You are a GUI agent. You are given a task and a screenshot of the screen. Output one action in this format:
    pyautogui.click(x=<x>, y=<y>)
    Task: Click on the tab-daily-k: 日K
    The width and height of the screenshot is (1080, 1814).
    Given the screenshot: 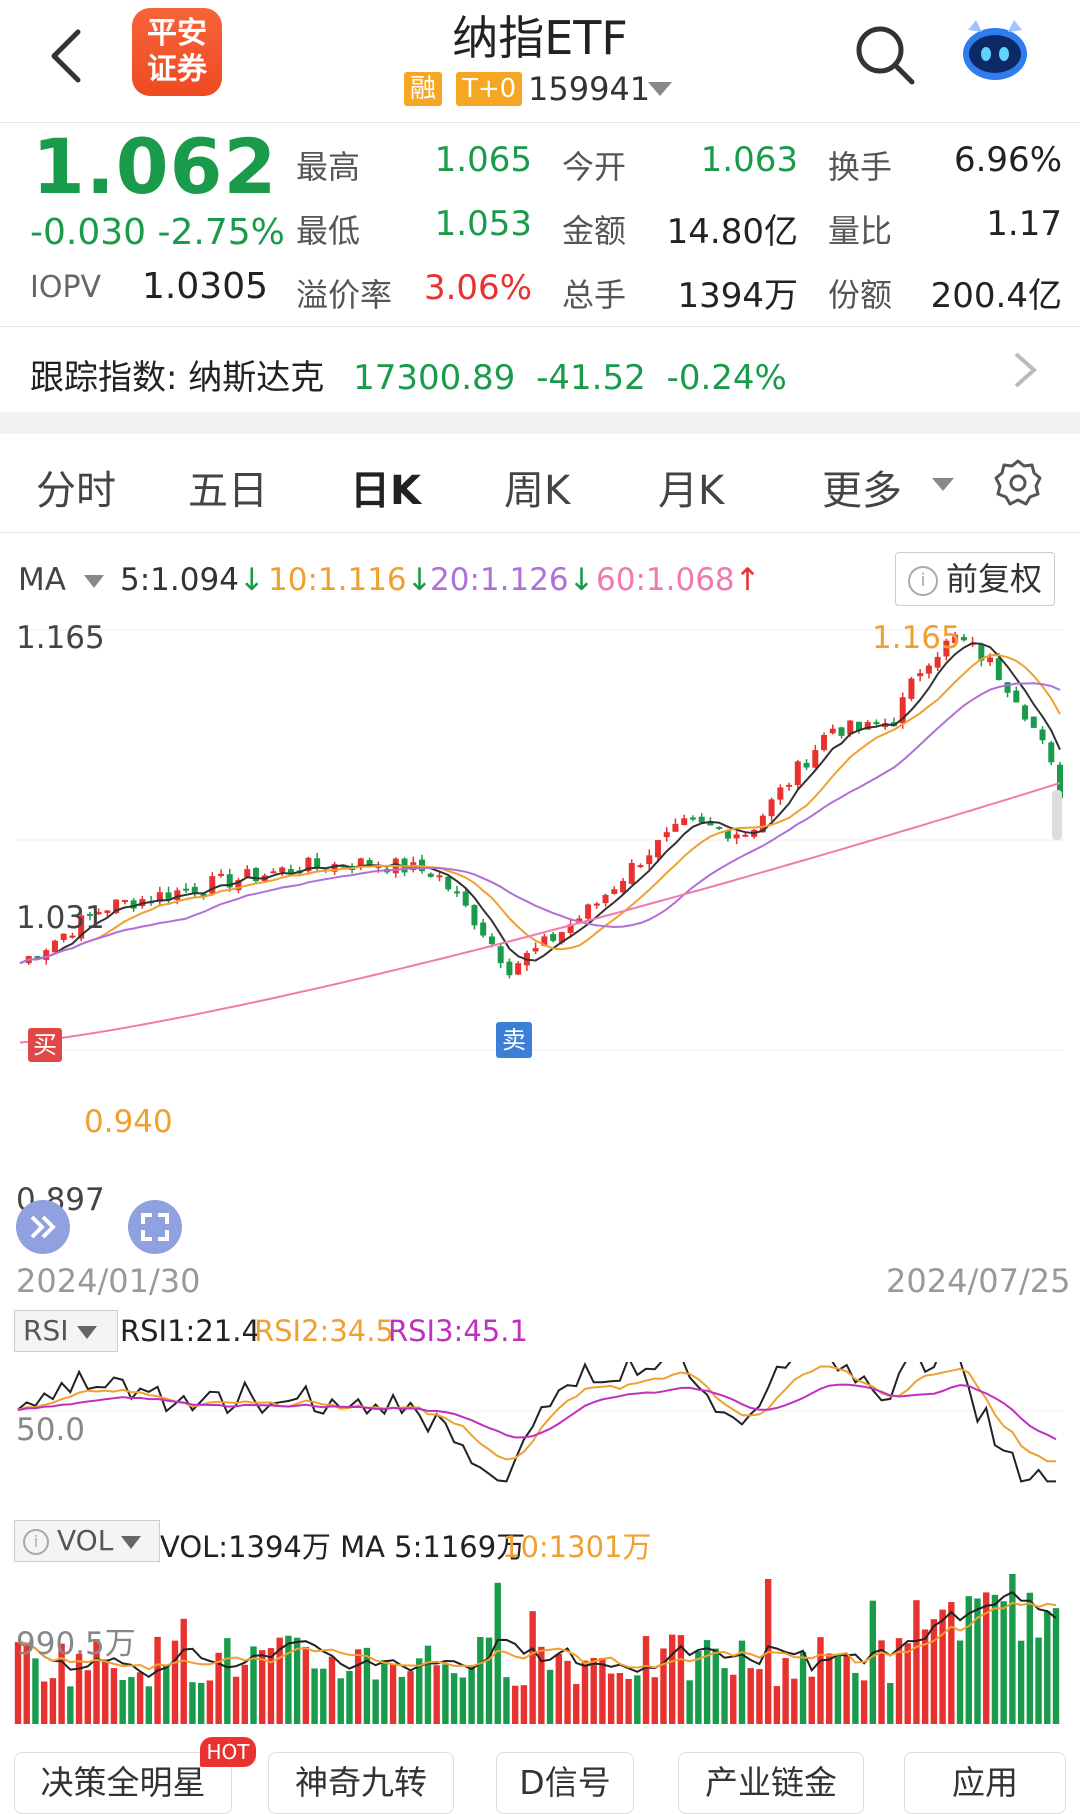 What is the action you would take?
    pyautogui.click(x=385, y=487)
    